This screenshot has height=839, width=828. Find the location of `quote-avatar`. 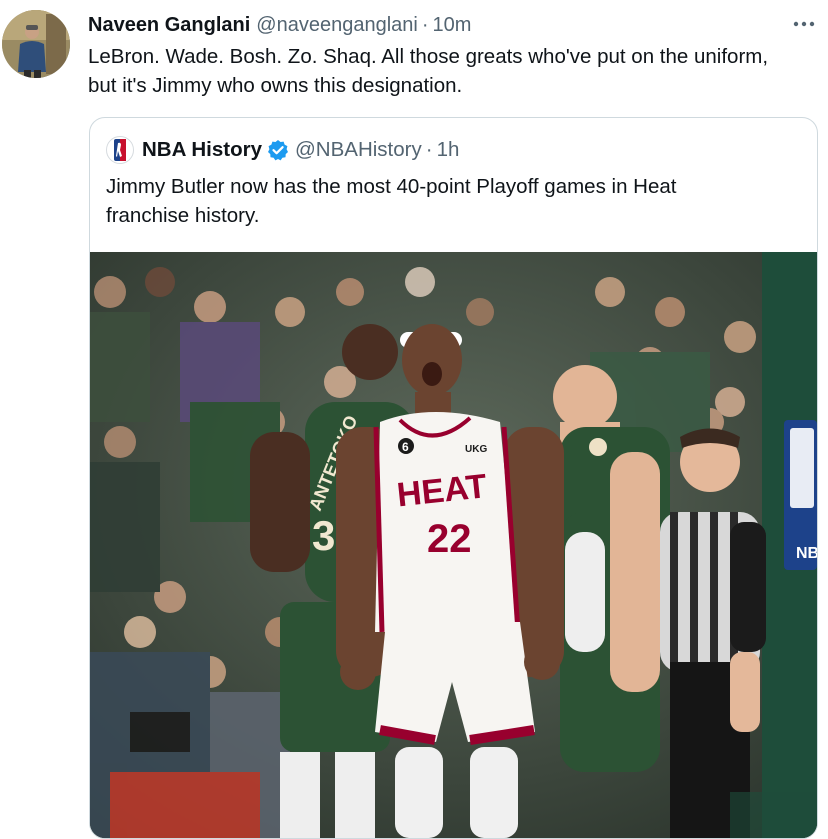

quote-avatar is located at coordinates (120, 150).